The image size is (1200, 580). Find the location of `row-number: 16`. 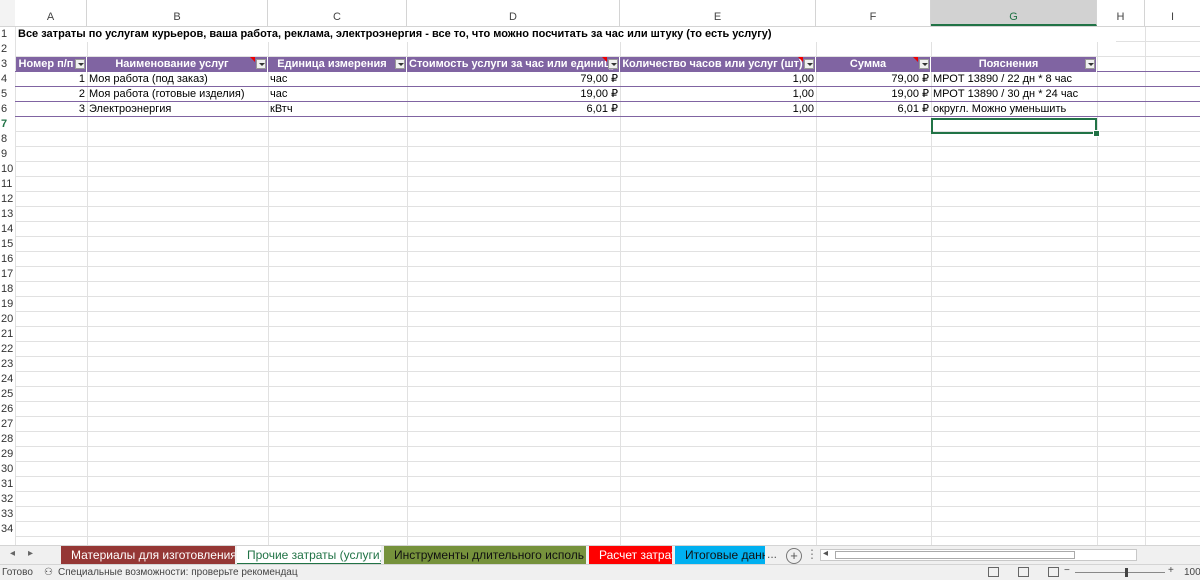

row-number: 16 is located at coordinates (7, 259).